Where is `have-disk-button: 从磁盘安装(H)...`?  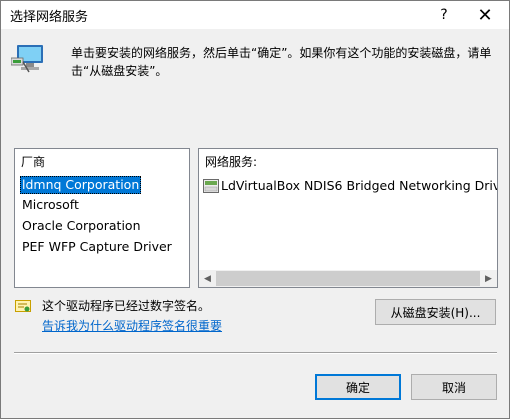 have-disk-button: 从磁盘安装(H)... is located at coordinates (435, 312).